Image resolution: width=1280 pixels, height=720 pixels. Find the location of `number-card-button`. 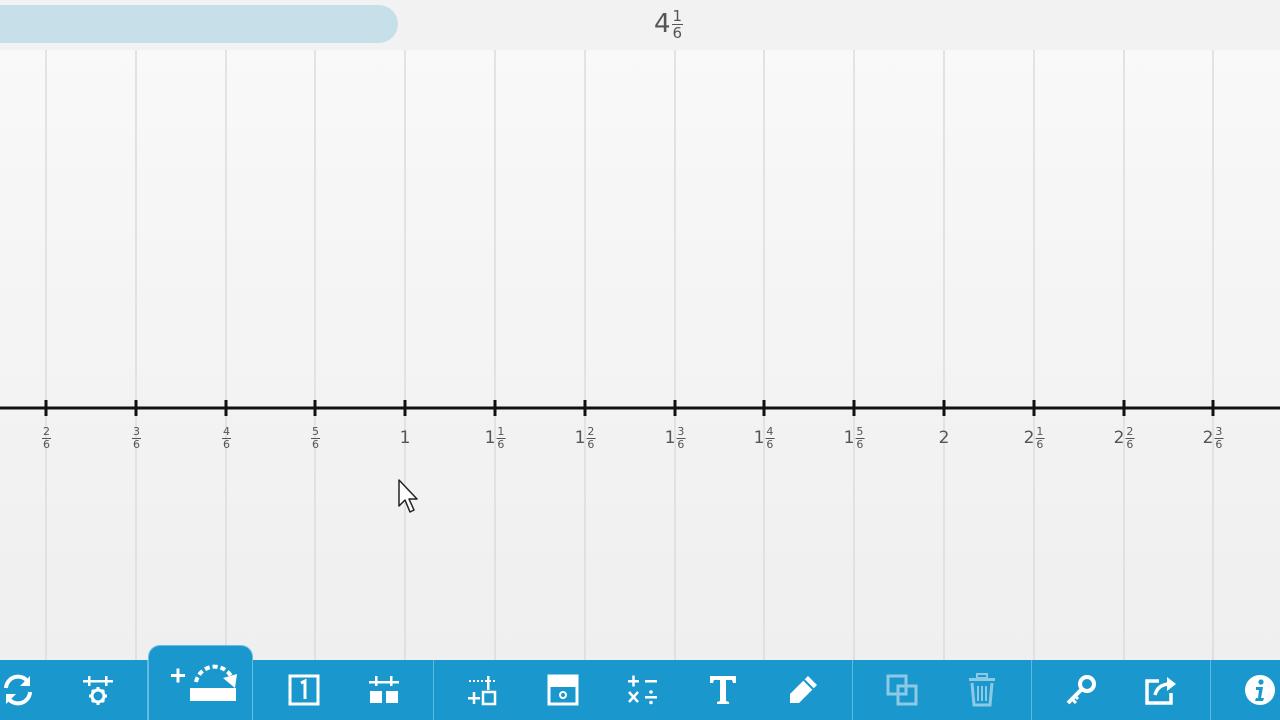

number-card-button is located at coordinates (304, 690).